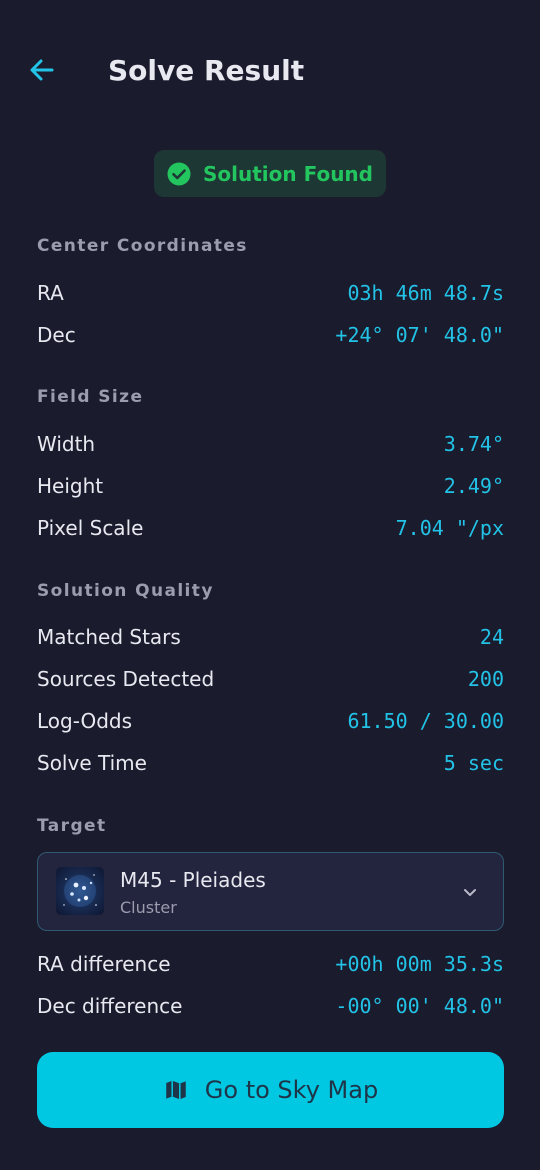 The width and height of the screenshot is (540, 1170). Describe the element at coordinates (70, 486) in the screenshot. I see `height-label: Height` at that location.